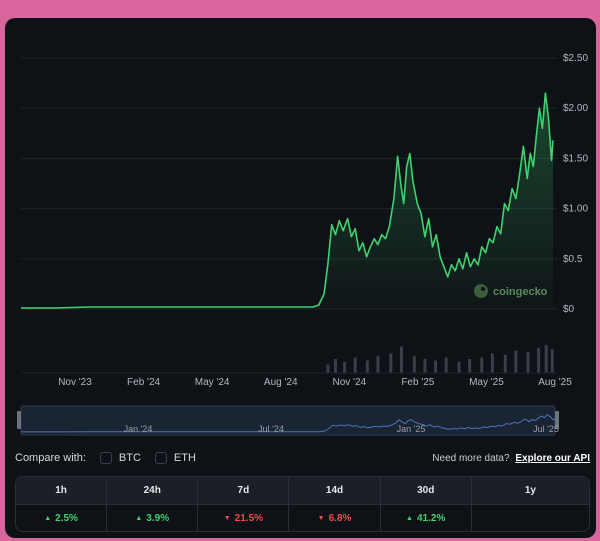 This screenshot has width=600, height=541. What do you see at coordinates (75, 382) in the screenshot?
I see `x-tick-label: Nov '23` at bounding box center [75, 382].